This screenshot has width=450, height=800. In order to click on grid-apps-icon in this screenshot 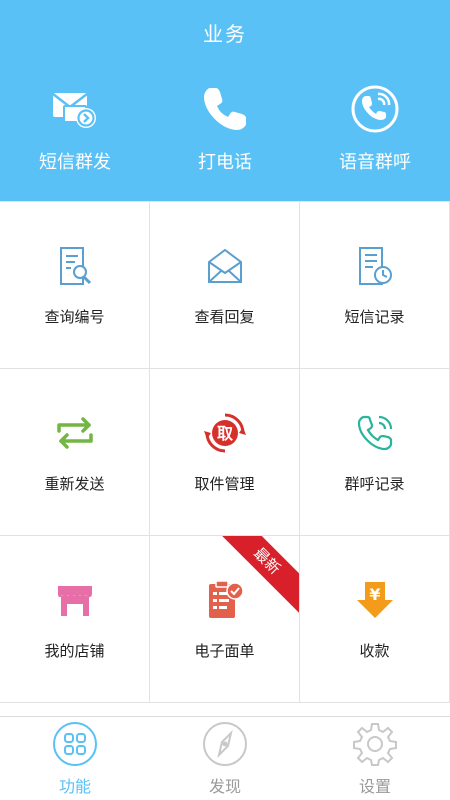, I will do `click(75, 744)`.